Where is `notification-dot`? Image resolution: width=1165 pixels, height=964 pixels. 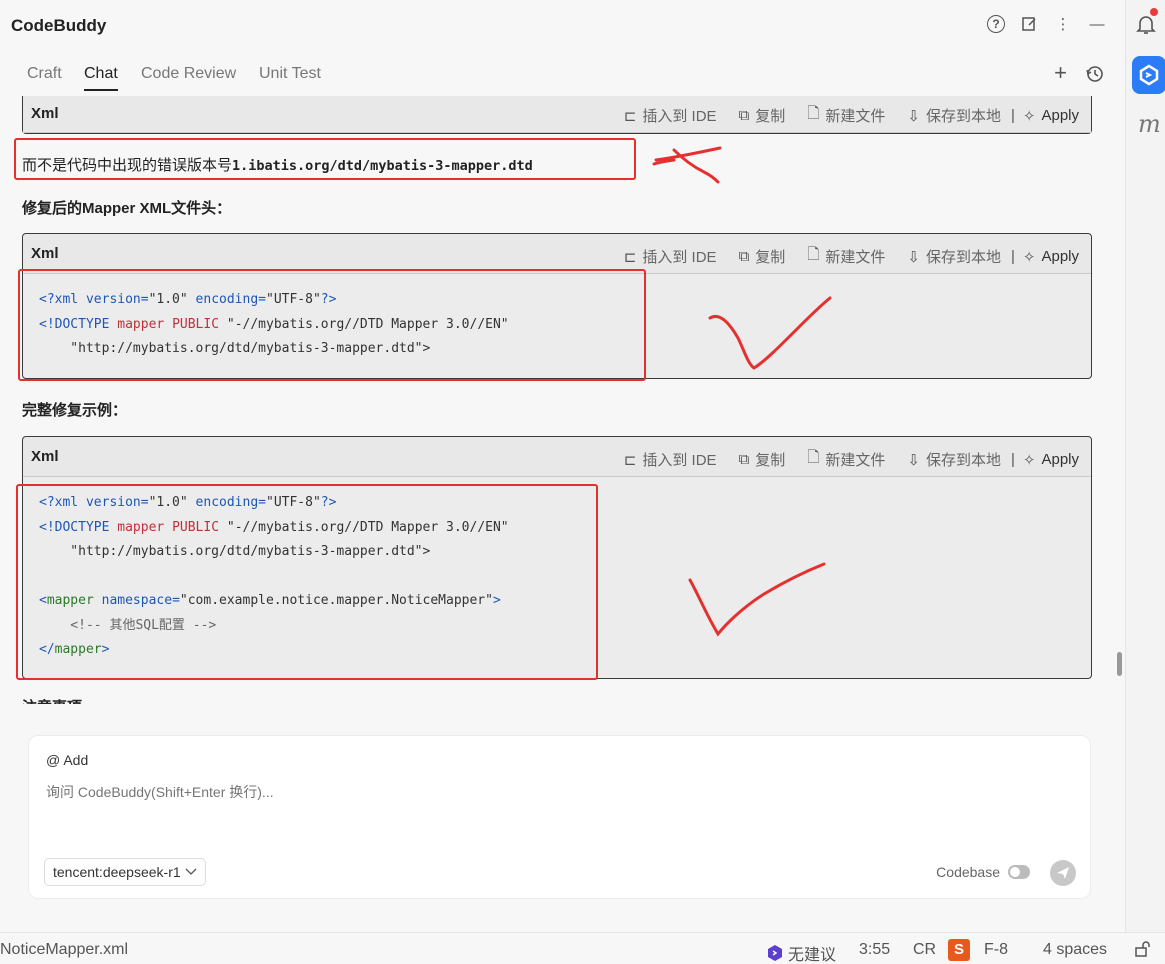
notification-dot is located at coordinates (1154, 12).